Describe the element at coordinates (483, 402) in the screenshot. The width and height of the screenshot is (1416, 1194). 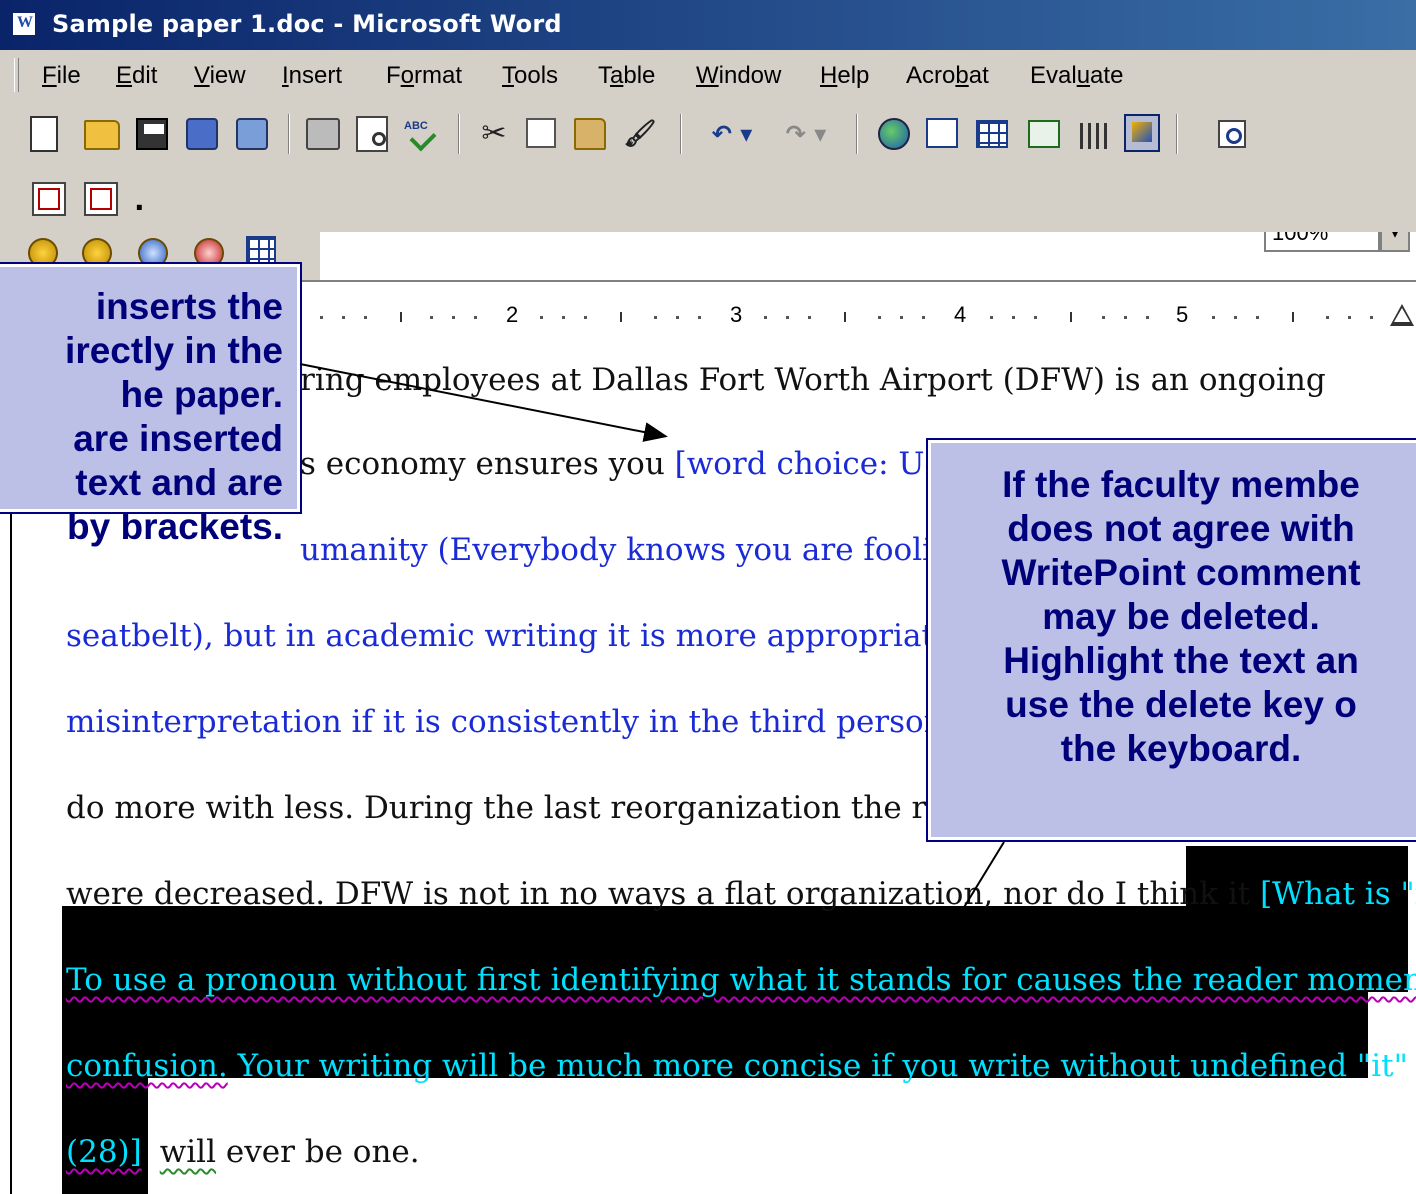
I see `arrow-left-callout` at that location.